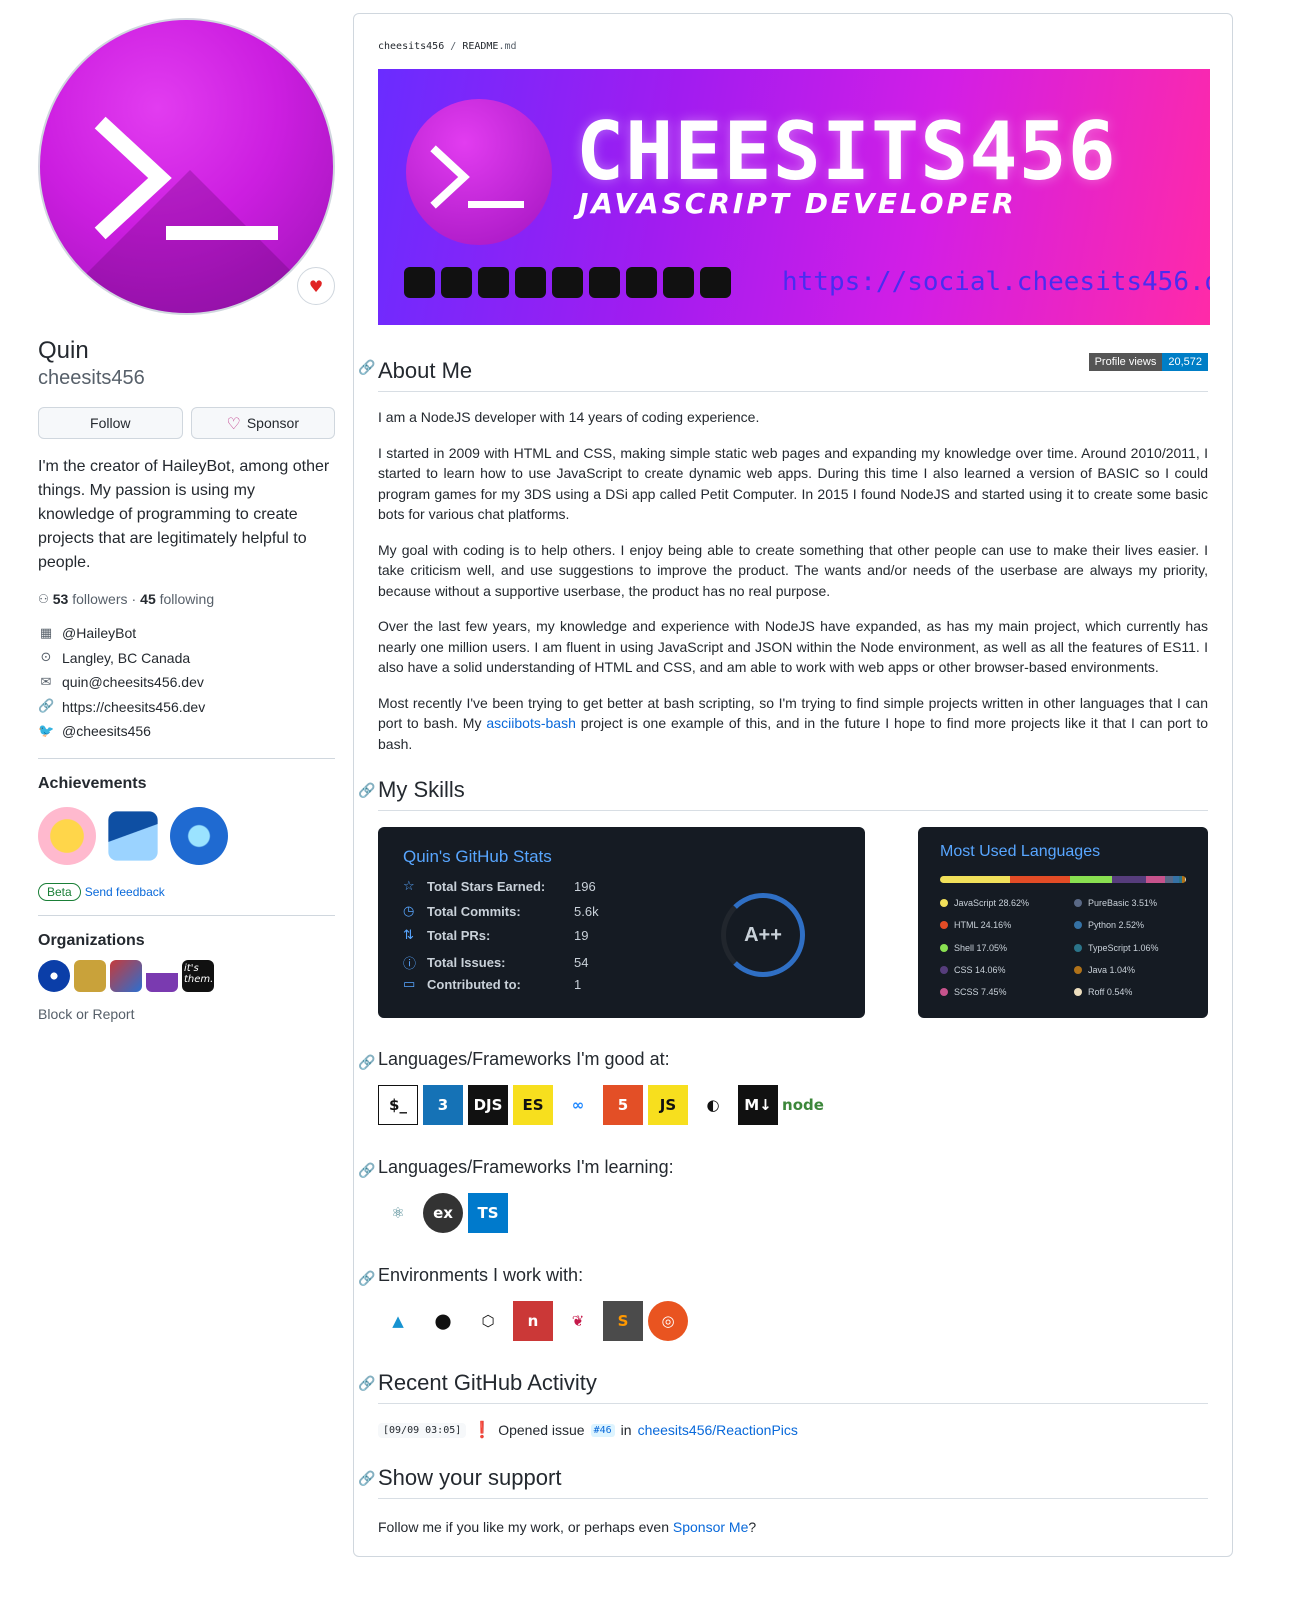 This screenshot has height=1597, width=1293. Describe the element at coordinates (531, 723) in the screenshot. I see `asciibots-bash-link: asciibots-bash` at that location.